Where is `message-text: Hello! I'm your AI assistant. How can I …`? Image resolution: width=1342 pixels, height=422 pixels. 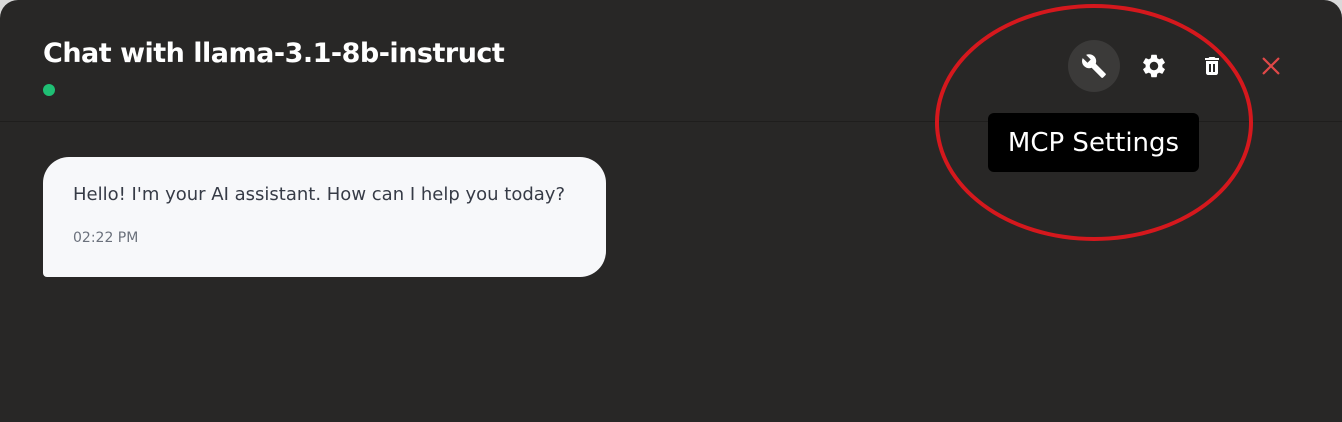 message-text: Hello! I'm your AI assistant. How can I … is located at coordinates (319, 194).